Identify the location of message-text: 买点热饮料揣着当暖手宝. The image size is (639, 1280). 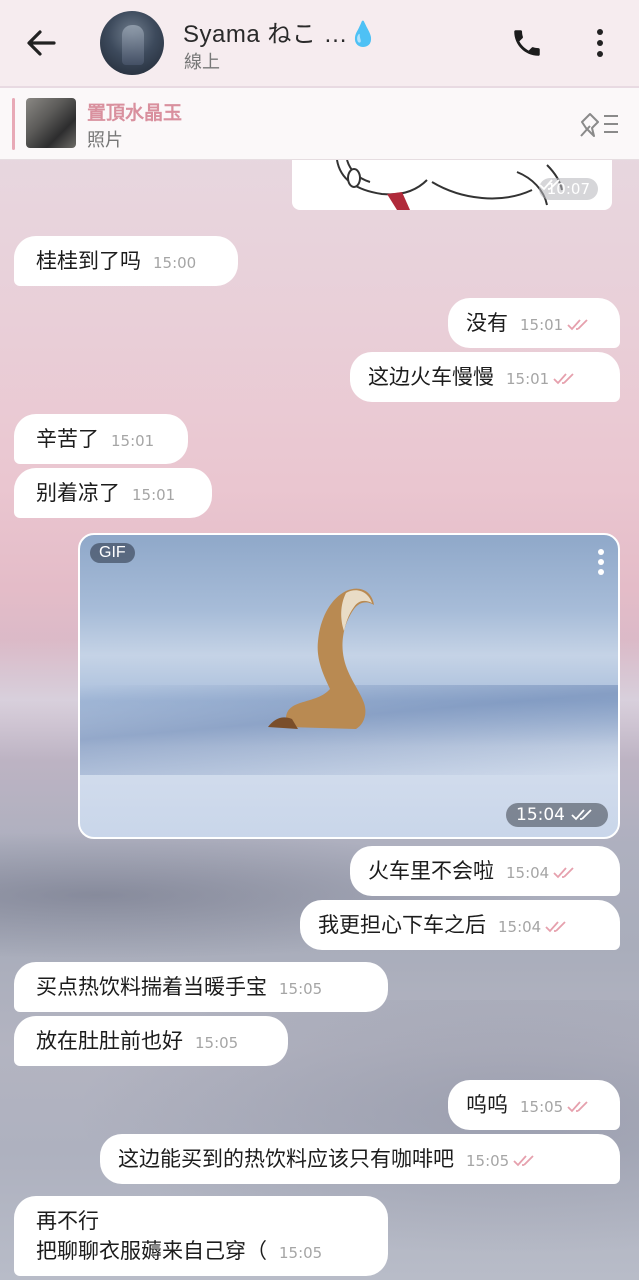
(151, 987).